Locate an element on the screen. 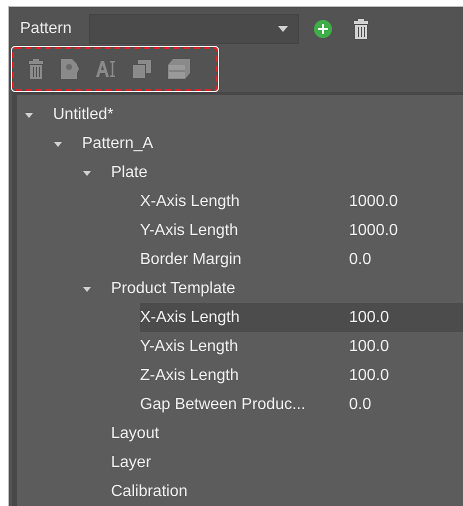  tree-row: Y-Axis Length 1000.0 is located at coordinates (240, 230).